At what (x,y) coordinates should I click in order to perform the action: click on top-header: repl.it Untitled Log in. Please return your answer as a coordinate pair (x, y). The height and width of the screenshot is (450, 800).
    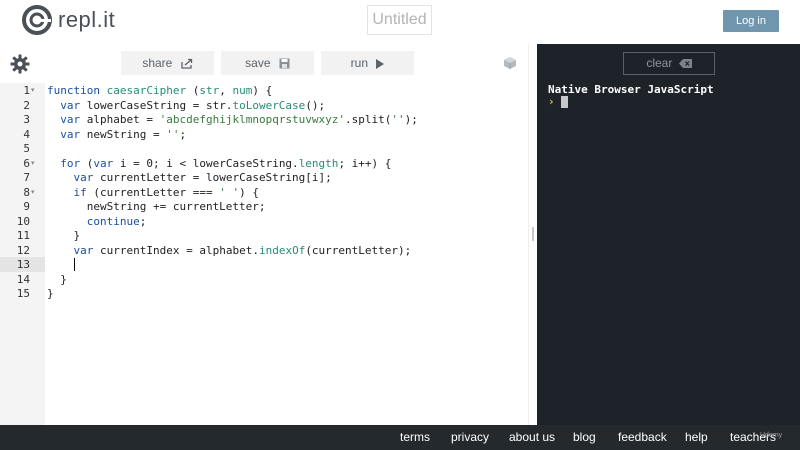
    Looking at the image, I should click on (400, 22).